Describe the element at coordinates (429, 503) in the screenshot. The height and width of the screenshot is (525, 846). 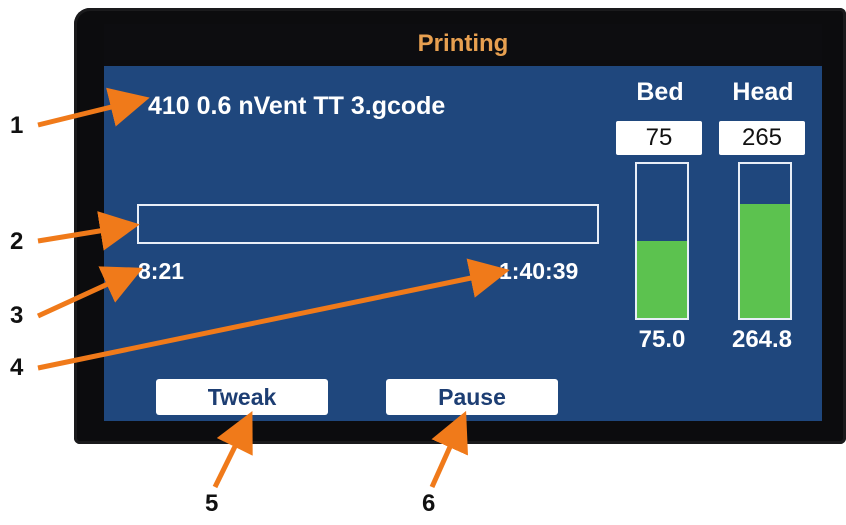
I see `callout-number-6: 6` at that location.